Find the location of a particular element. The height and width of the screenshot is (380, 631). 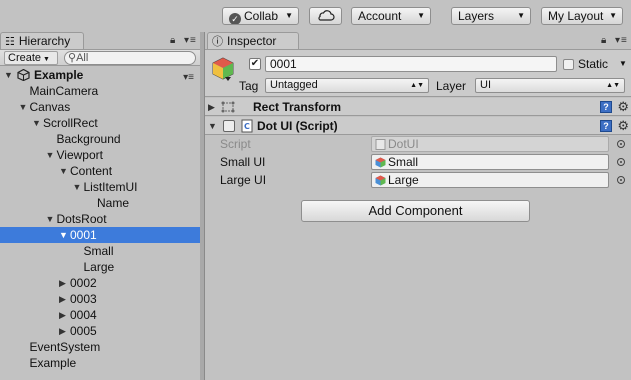

tree-item: Small is located at coordinates (100, 251).